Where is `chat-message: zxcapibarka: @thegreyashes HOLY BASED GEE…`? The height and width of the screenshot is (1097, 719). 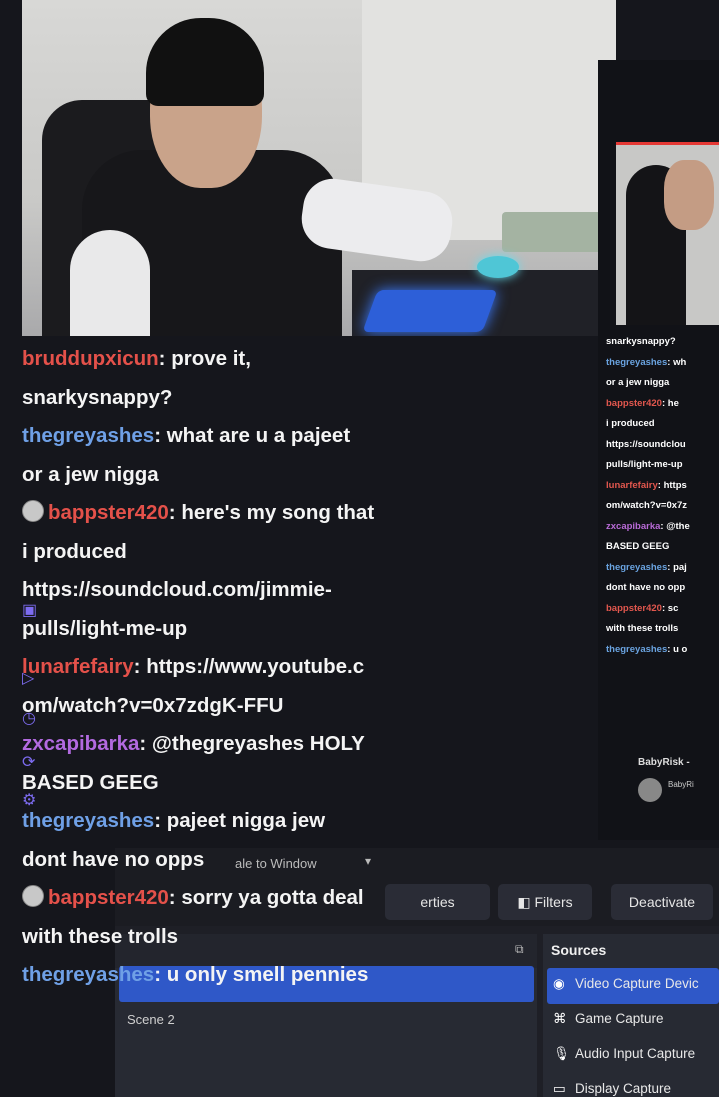
chat-message: zxcapibarka: @thegreyashes HOLY BASED GEE… is located at coordinates (247, 763).